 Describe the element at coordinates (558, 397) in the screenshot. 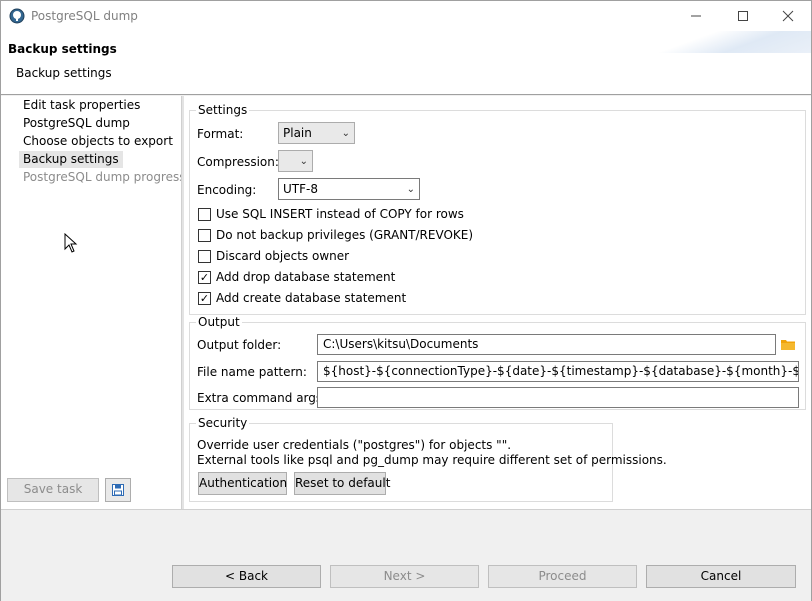

I see `extra-args-input` at that location.